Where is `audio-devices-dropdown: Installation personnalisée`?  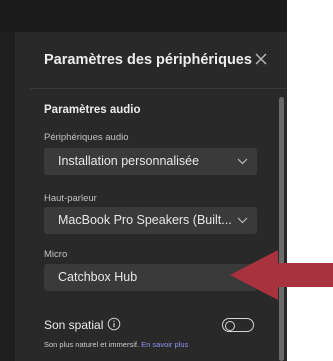
audio-devices-dropdown: Installation personnalisée is located at coordinates (150, 161).